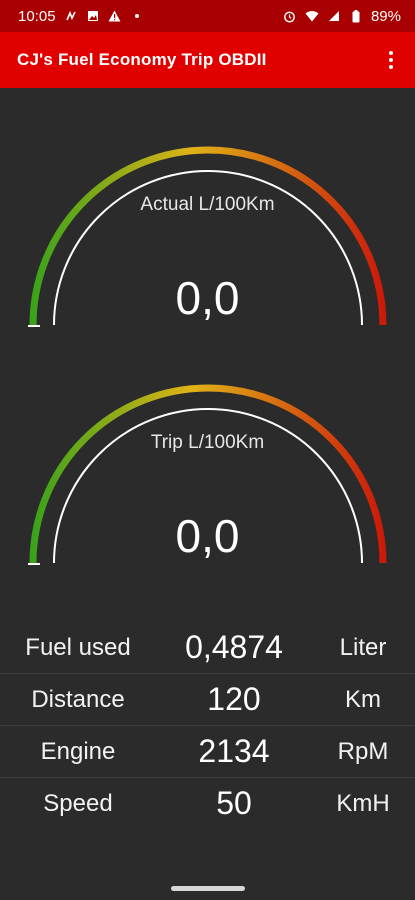  I want to click on status-bar: 10:05 89%, so click(207, 16).